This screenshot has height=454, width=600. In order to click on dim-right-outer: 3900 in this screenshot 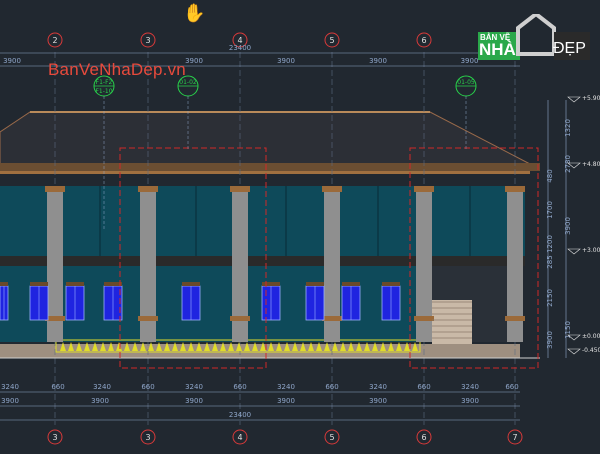, I will do `click(568, 226)`.